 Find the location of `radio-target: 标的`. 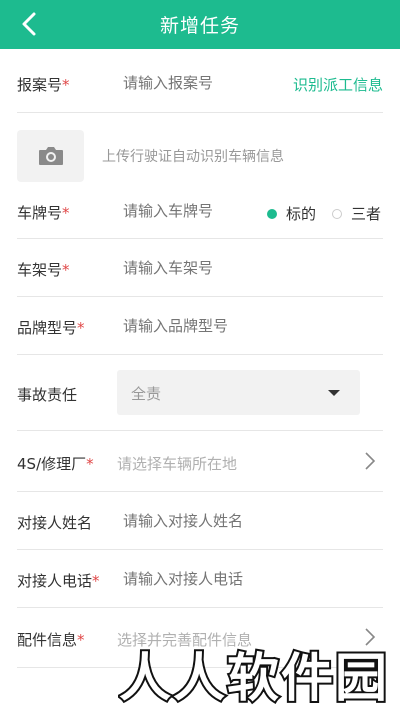

radio-target: 标的 is located at coordinates (291, 213).